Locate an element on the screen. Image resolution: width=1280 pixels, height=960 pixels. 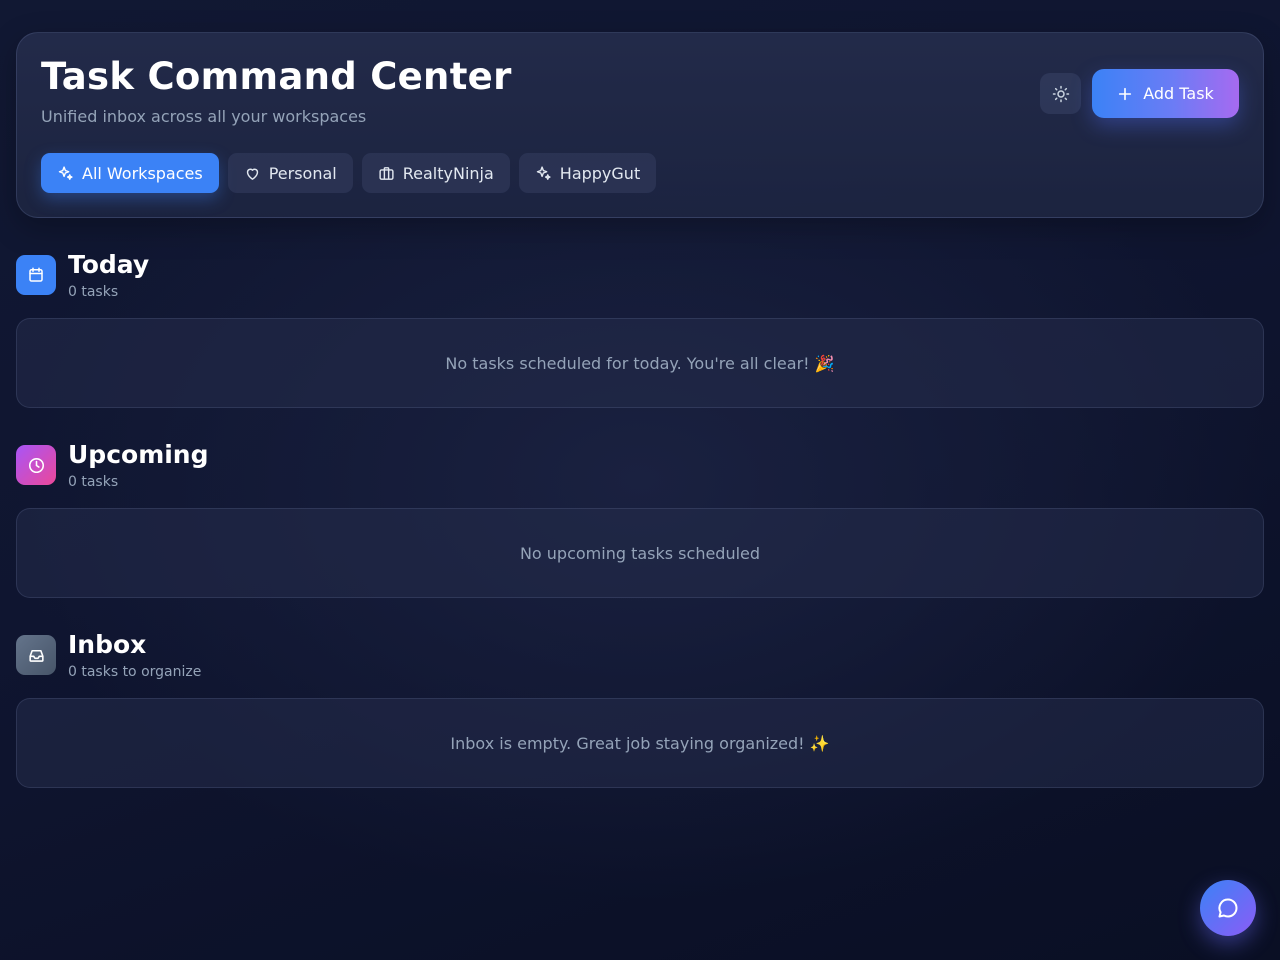
page-title: Task Command Center is located at coordinates (276, 76).